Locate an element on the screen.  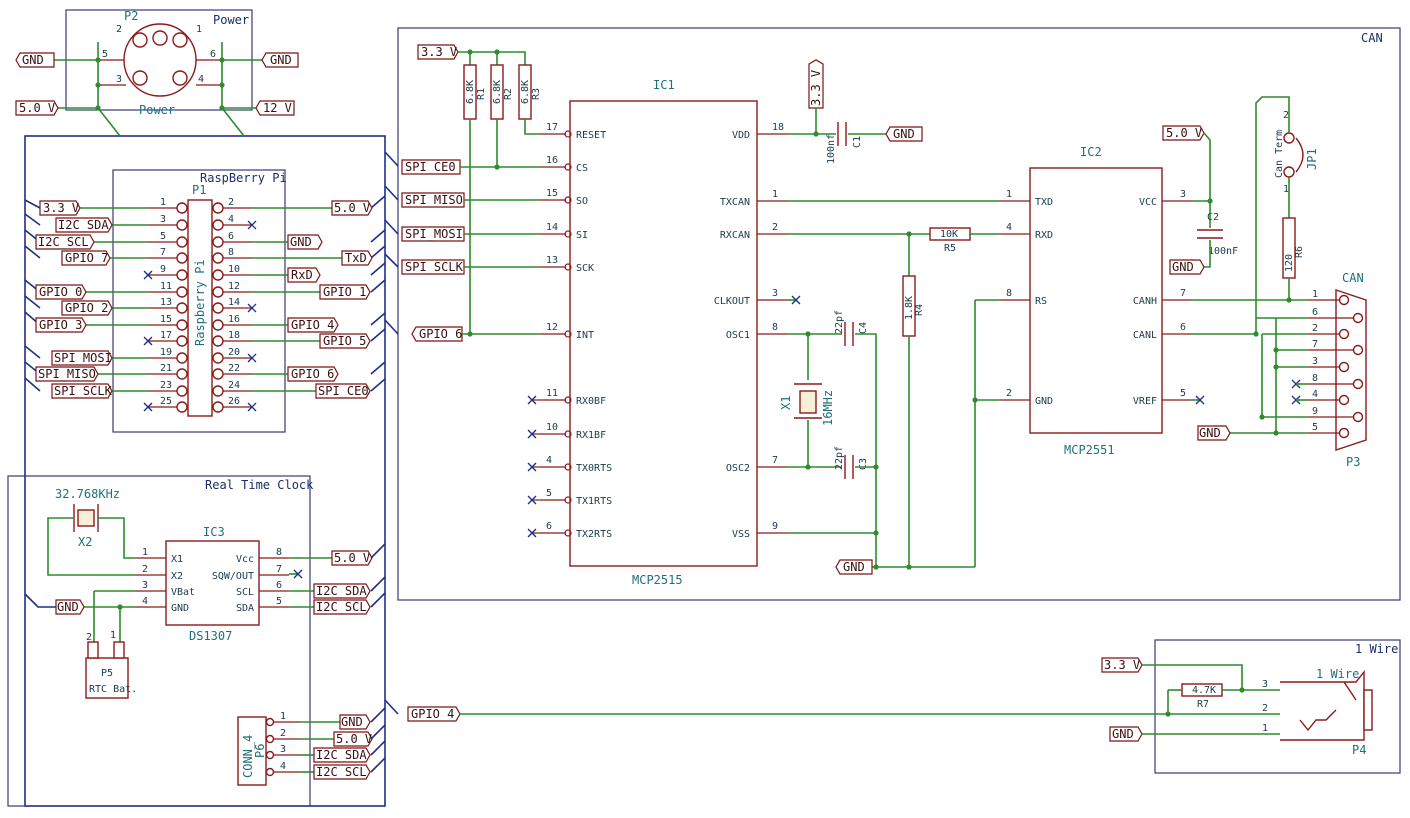
pin-label: OSC2 is located at coordinates (738, 468).